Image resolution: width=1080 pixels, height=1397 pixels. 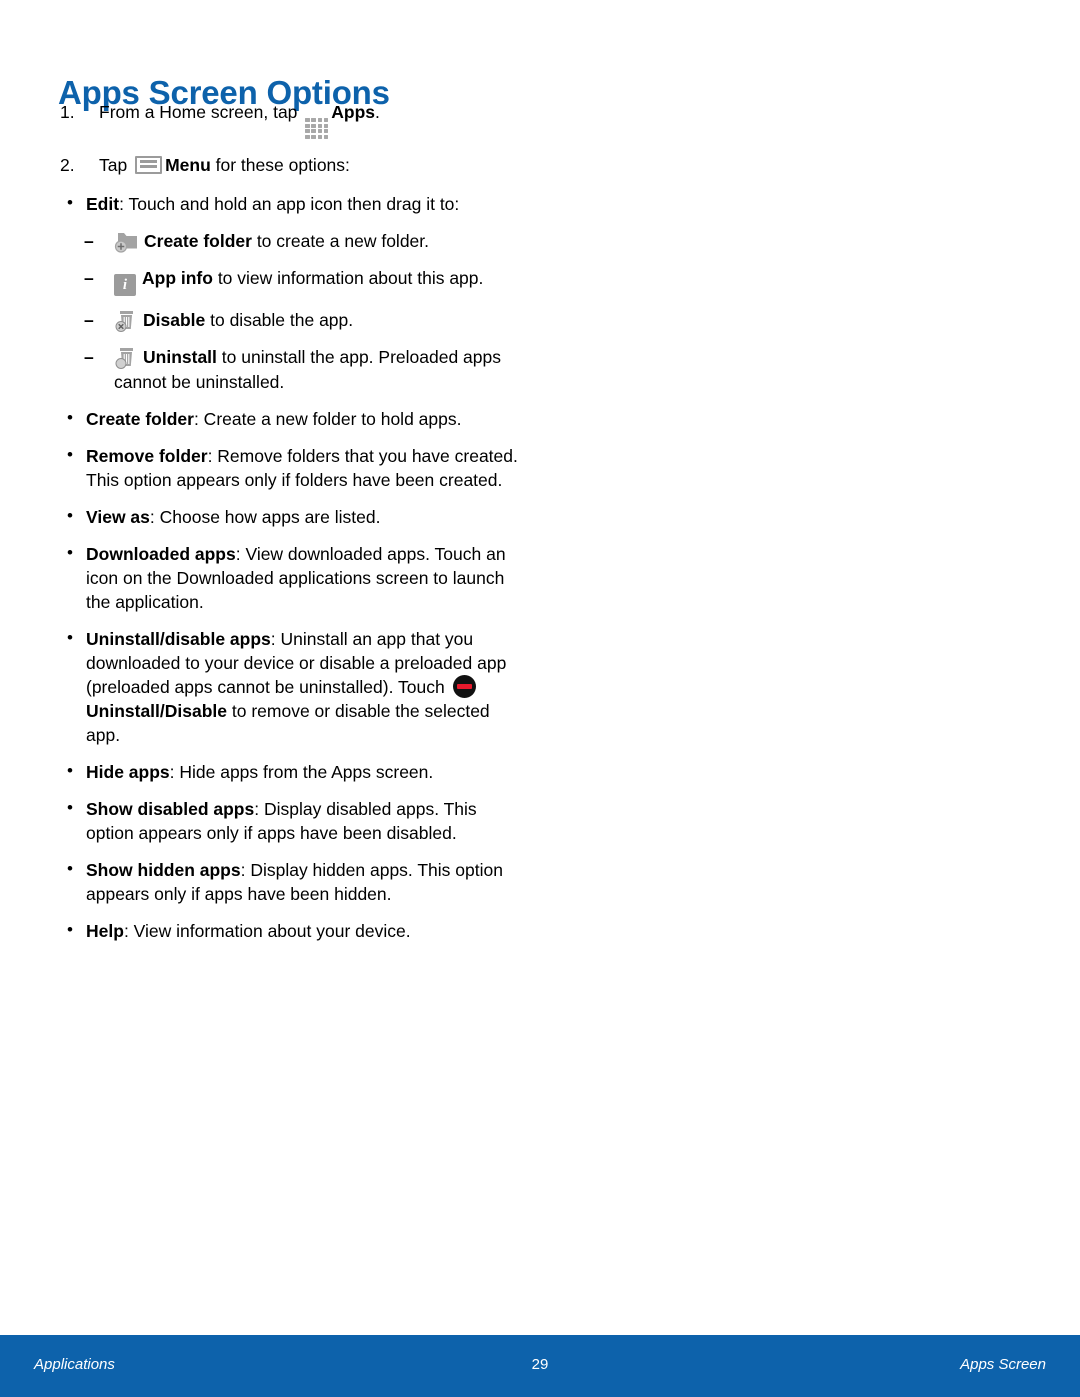 What do you see at coordinates (279, 319) in the screenshot?
I see `subitem-text: to disable the app.` at bounding box center [279, 319].